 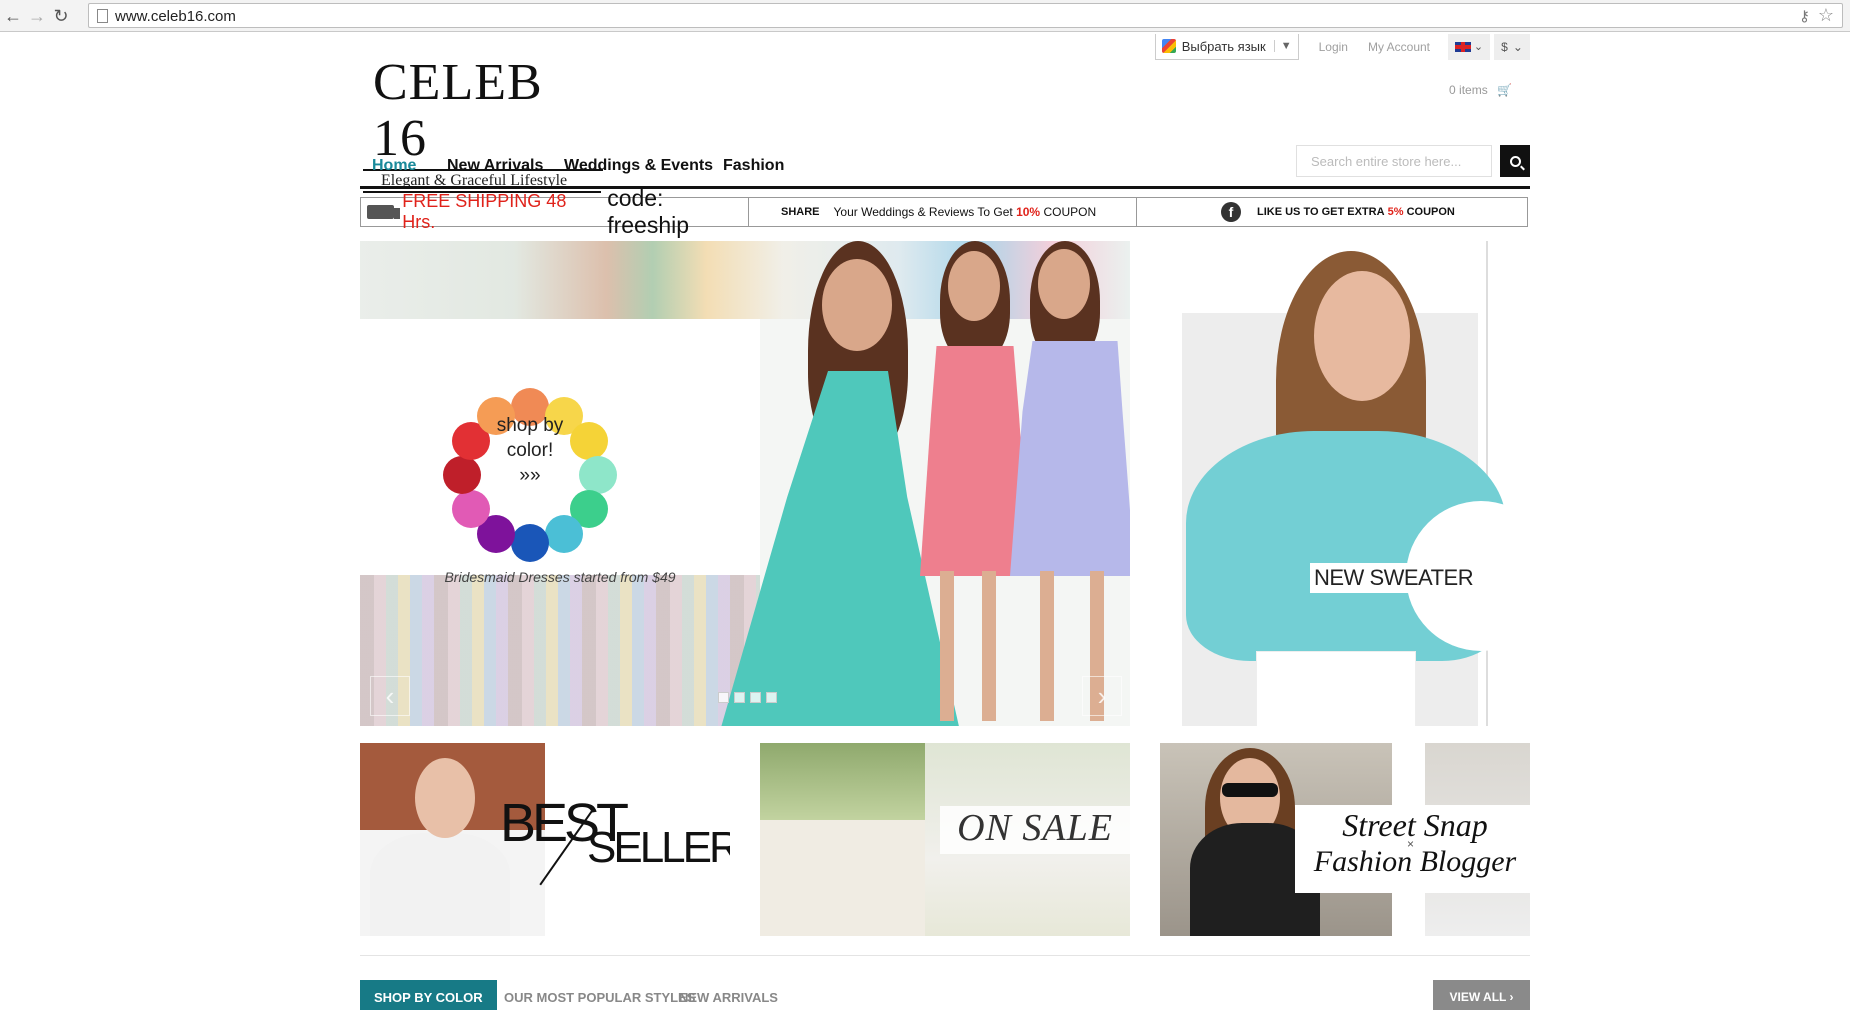 What do you see at coordinates (428, 995) in the screenshot?
I see `tab-shop-by-color: SHOP BY COLOR` at bounding box center [428, 995].